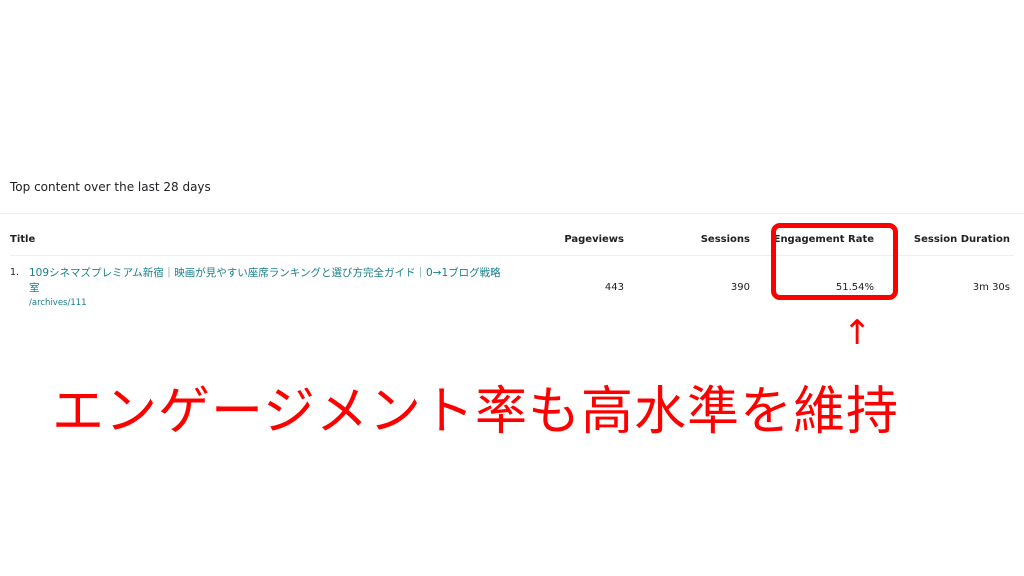 The height and width of the screenshot is (576, 1024). I want to click on section-title: Top content over the last 28 days, so click(110, 187).